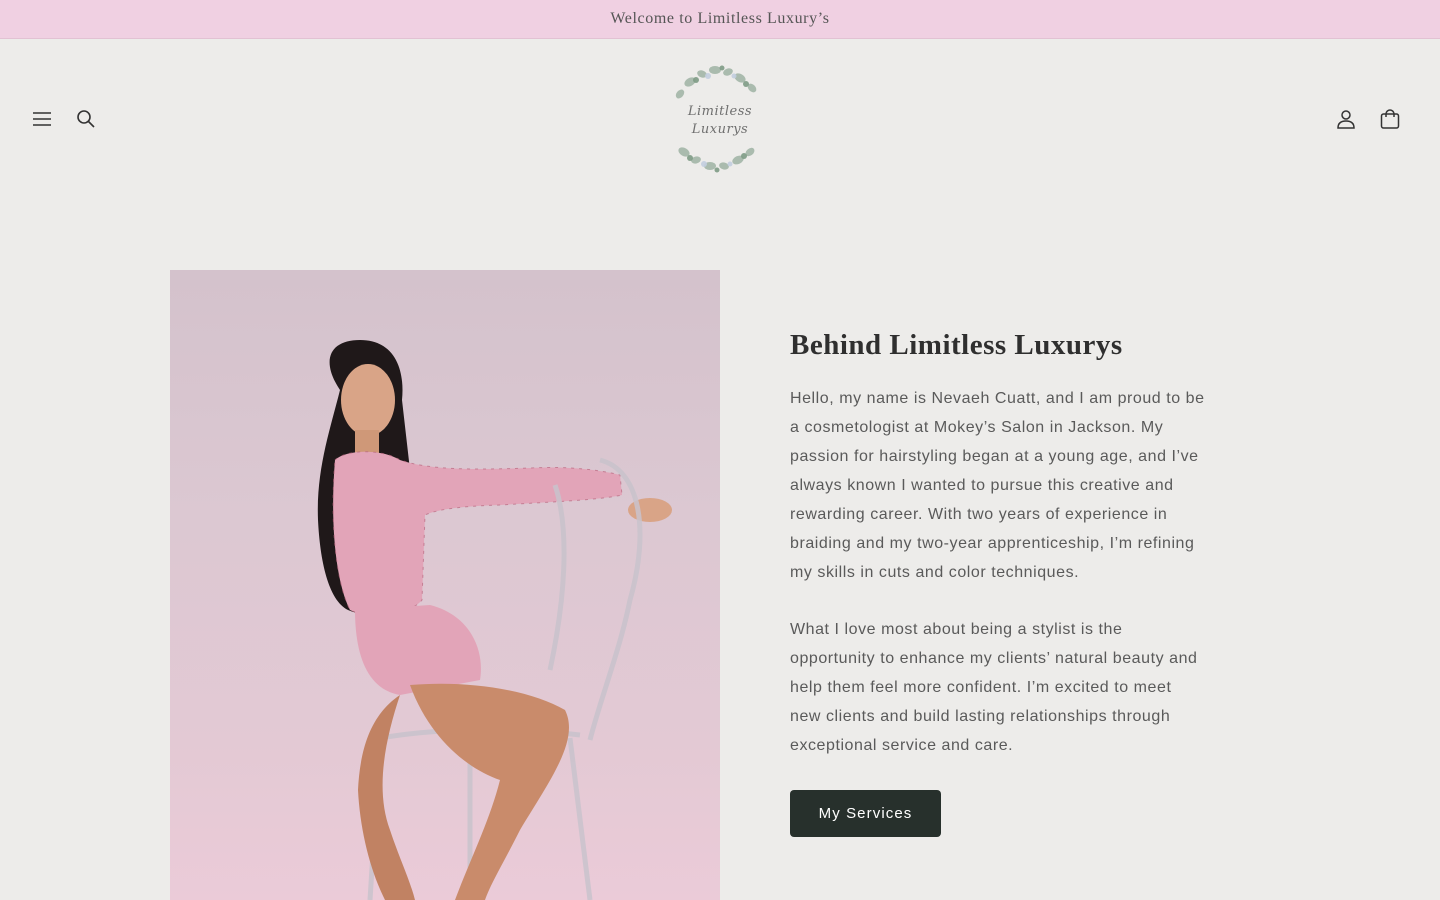 This screenshot has height=900, width=1440. Describe the element at coordinates (720, 129) in the screenshot. I see `logo-line-2: Luxurys` at that location.